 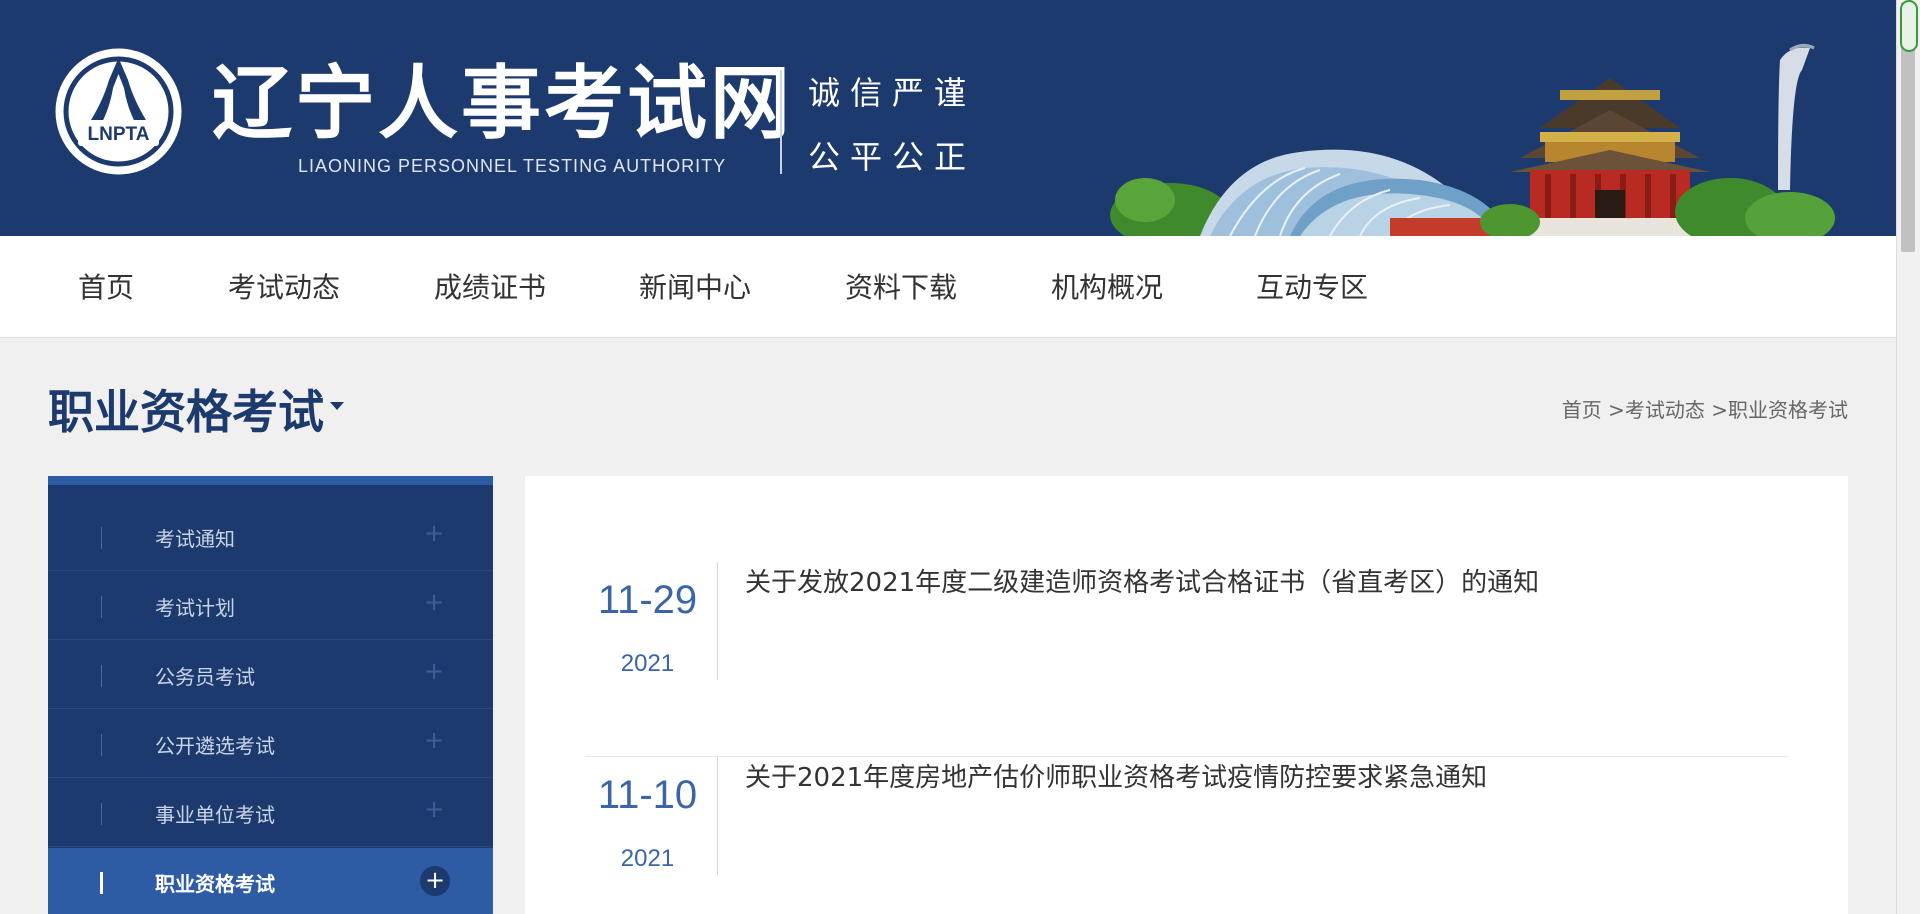 What do you see at coordinates (1665, 410) in the screenshot?
I see `breadcrumb-exam-news: 考试动态` at bounding box center [1665, 410].